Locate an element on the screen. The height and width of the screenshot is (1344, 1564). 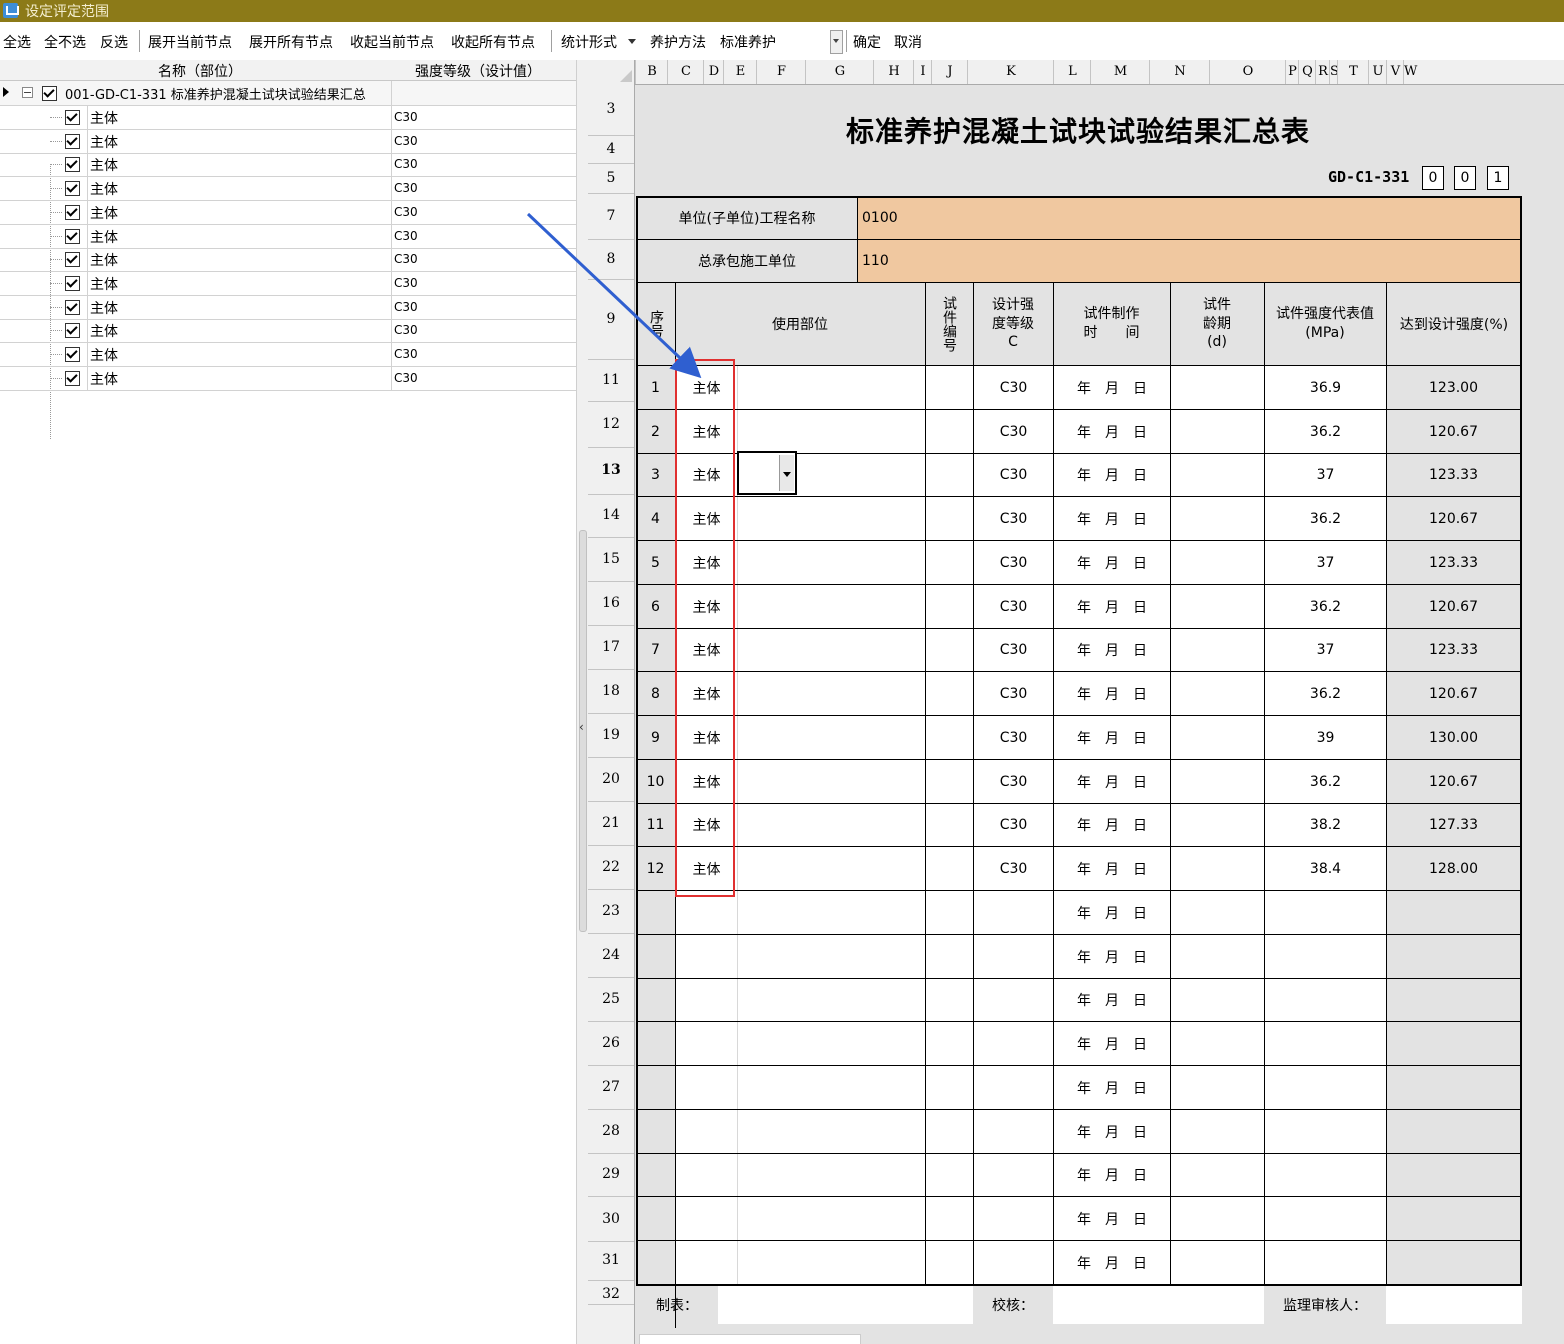
cancel-button: 取消 is located at coordinates (908, 42).